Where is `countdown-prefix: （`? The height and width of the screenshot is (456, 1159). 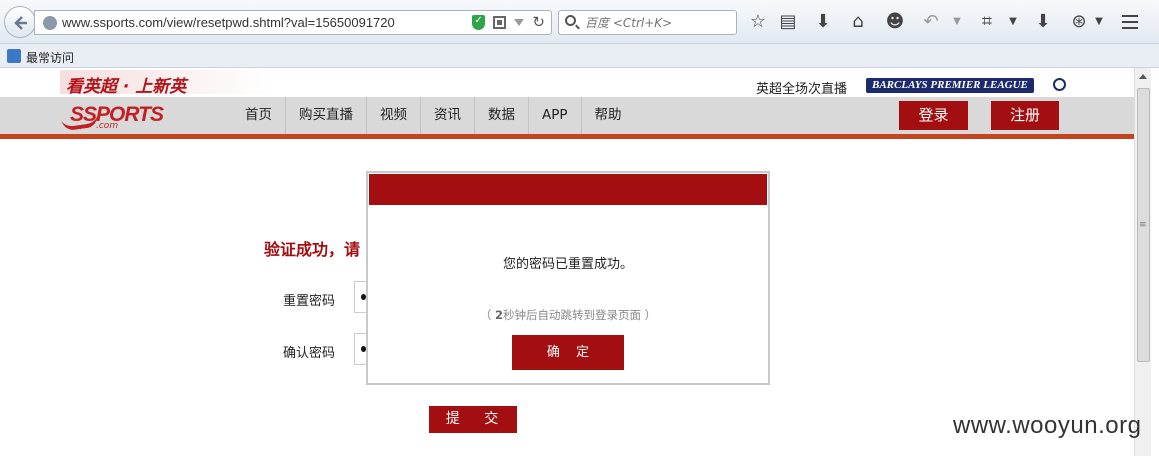 countdown-prefix: （ is located at coordinates (487, 315).